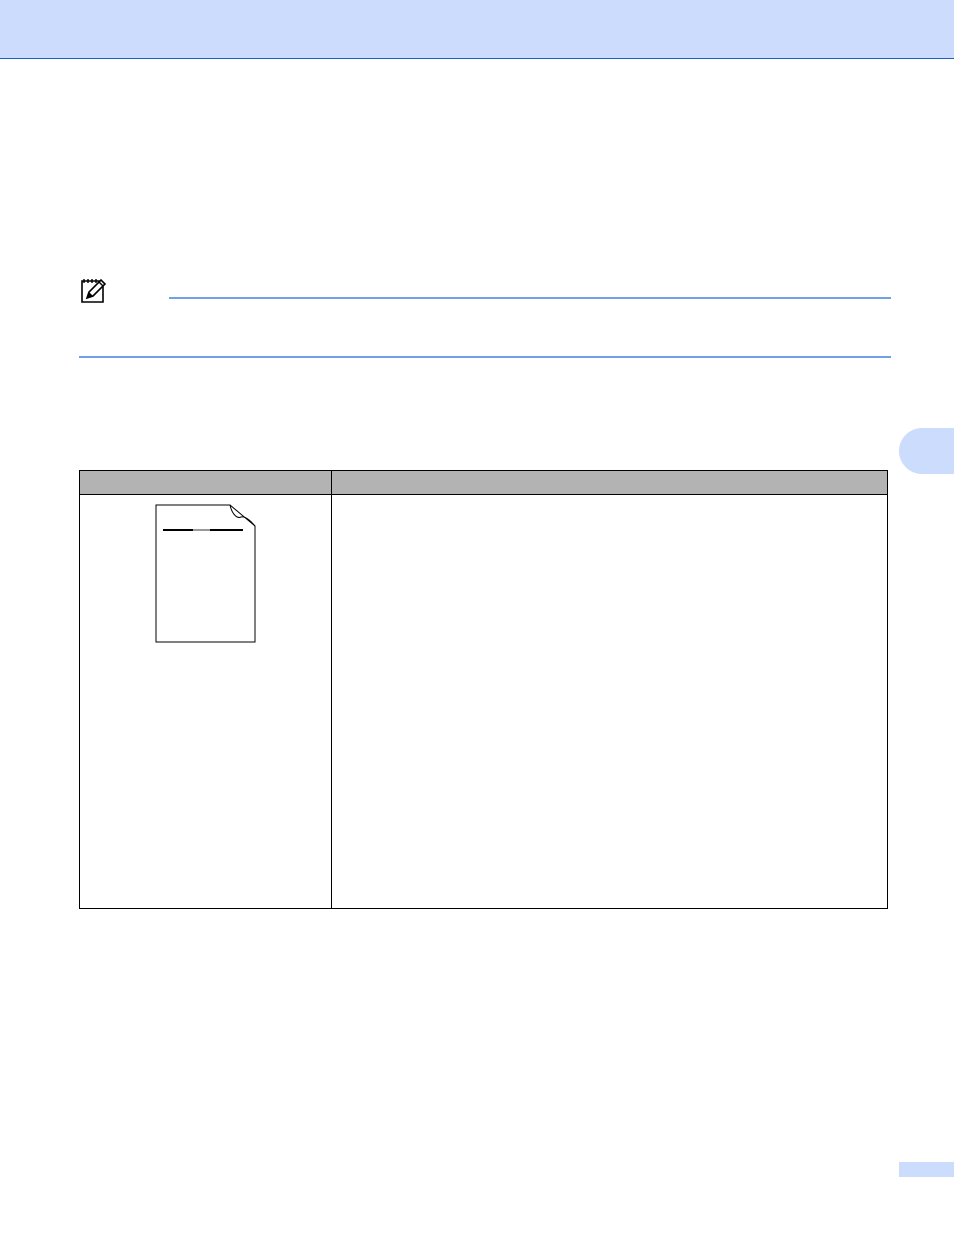 The image size is (954, 1235). Describe the element at coordinates (485, 357) in the screenshot. I see `note-rule-bottom` at that location.